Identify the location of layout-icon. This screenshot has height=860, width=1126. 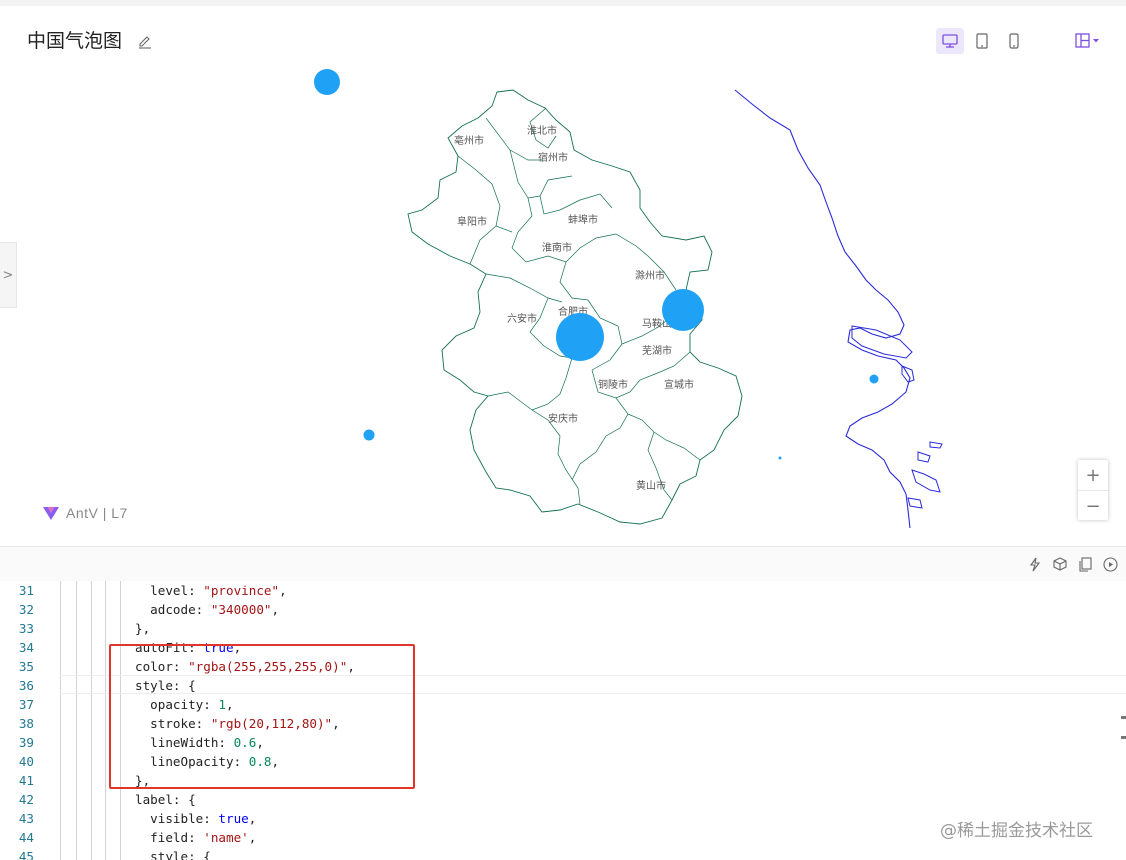
(1087, 40).